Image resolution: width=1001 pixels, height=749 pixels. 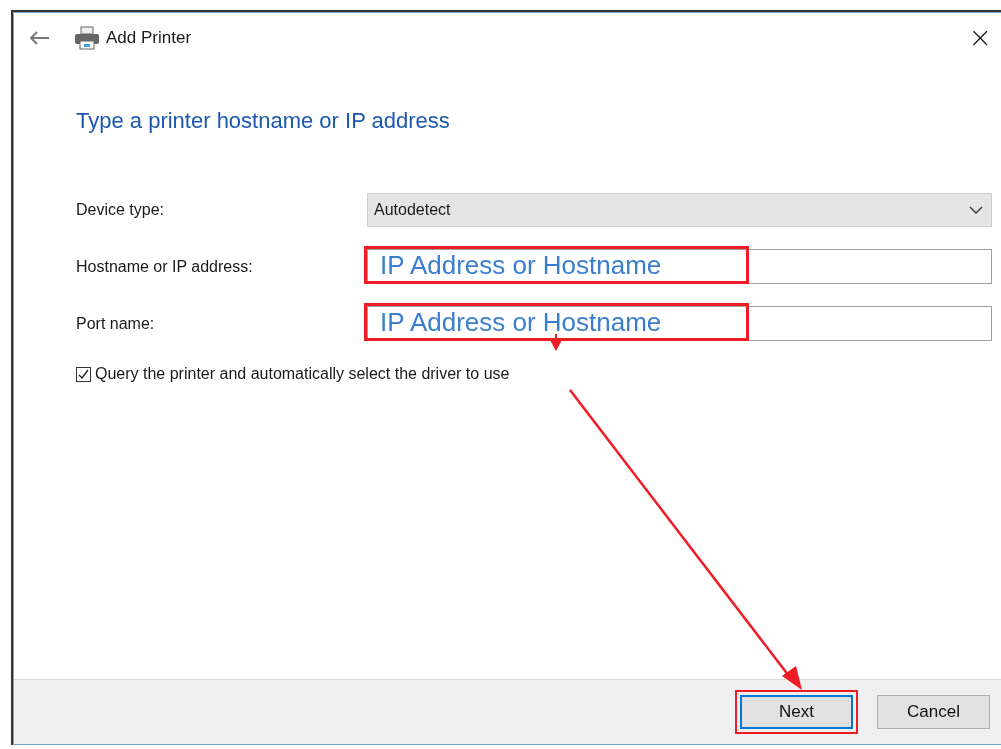 I want to click on field-label: Hostname or IP address:, so click(x=165, y=266).